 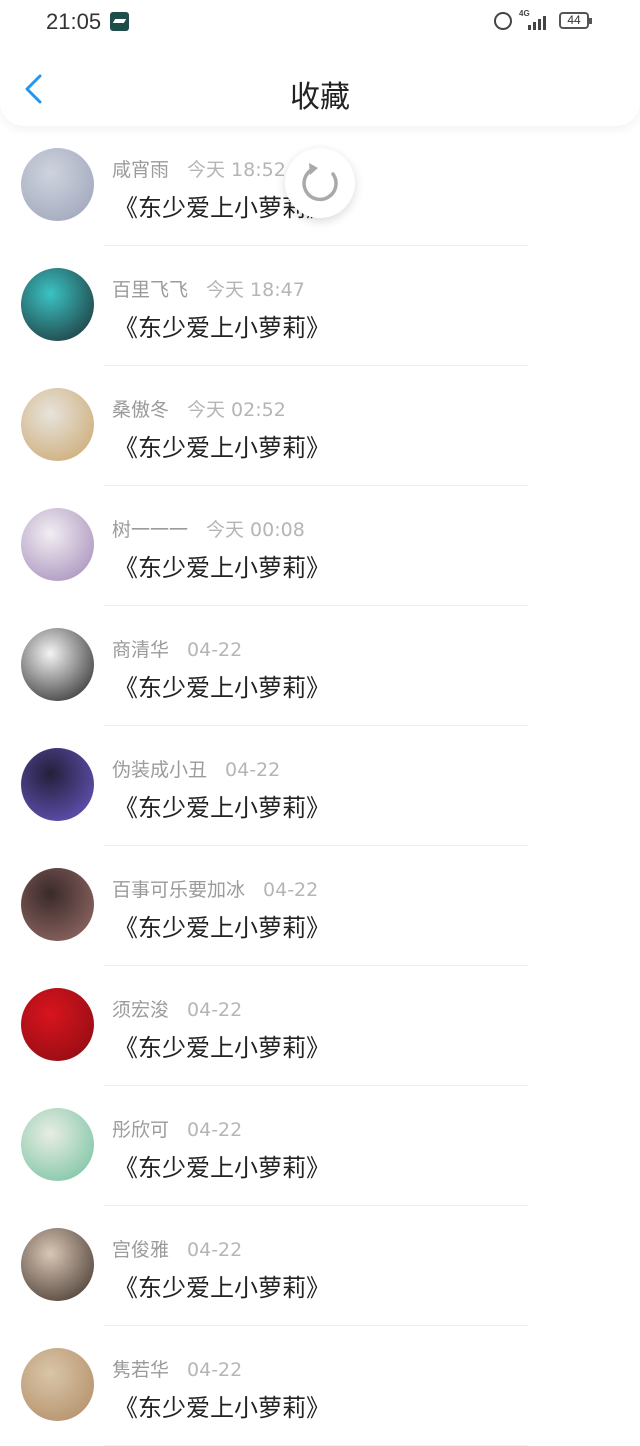 I want to click on user-name: 伪装成小丑, so click(x=160, y=770).